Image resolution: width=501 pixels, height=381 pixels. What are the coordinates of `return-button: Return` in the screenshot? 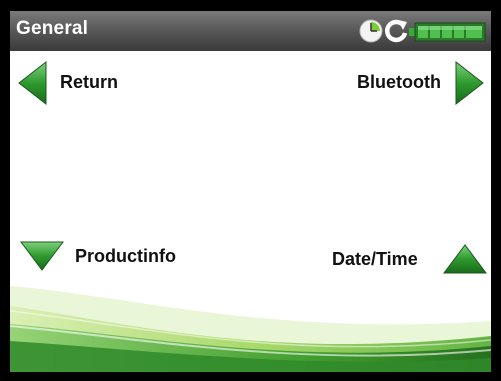 It's located at (78, 83).